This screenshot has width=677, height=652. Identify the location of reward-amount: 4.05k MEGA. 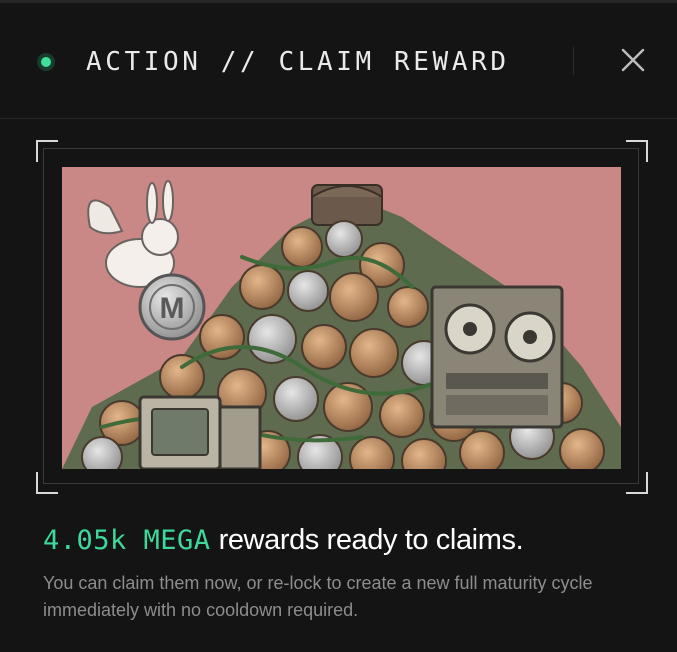
(127, 540).